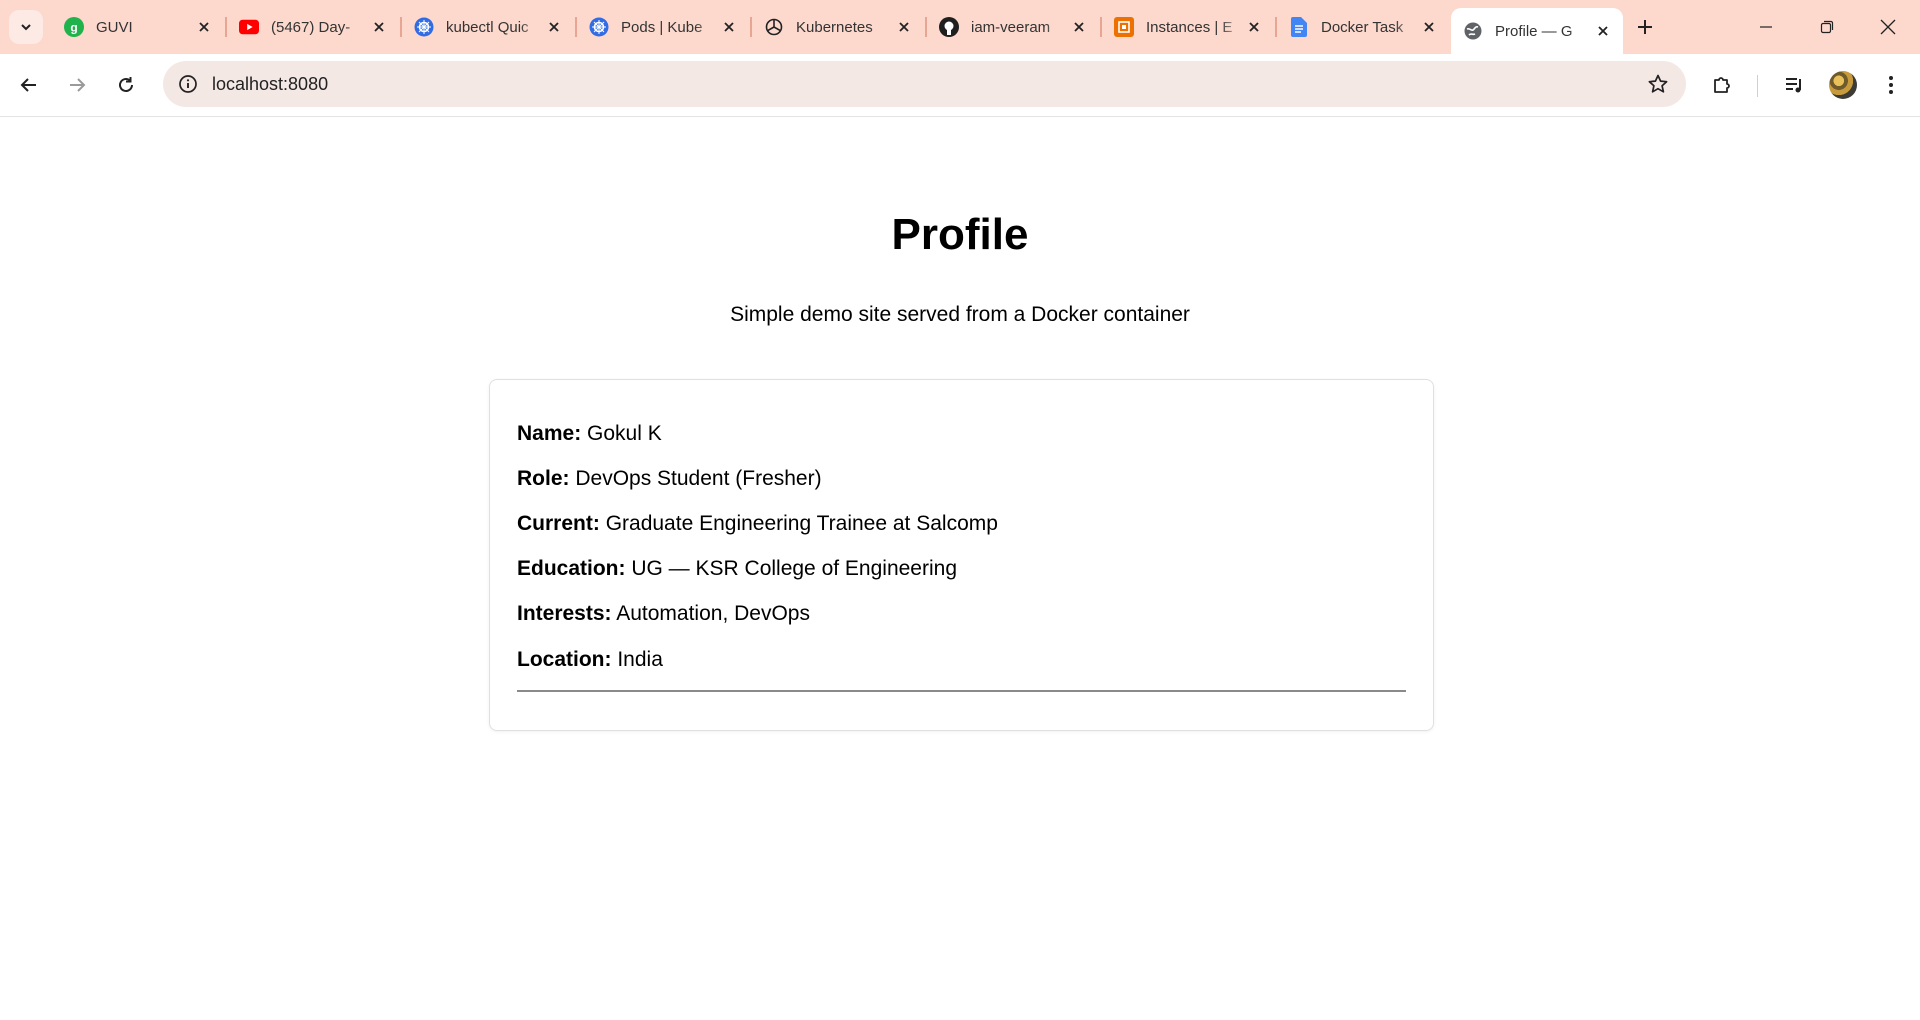 This screenshot has height=1020, width=1920. I want to click on more-vertical-icon, so click(1891, 85).